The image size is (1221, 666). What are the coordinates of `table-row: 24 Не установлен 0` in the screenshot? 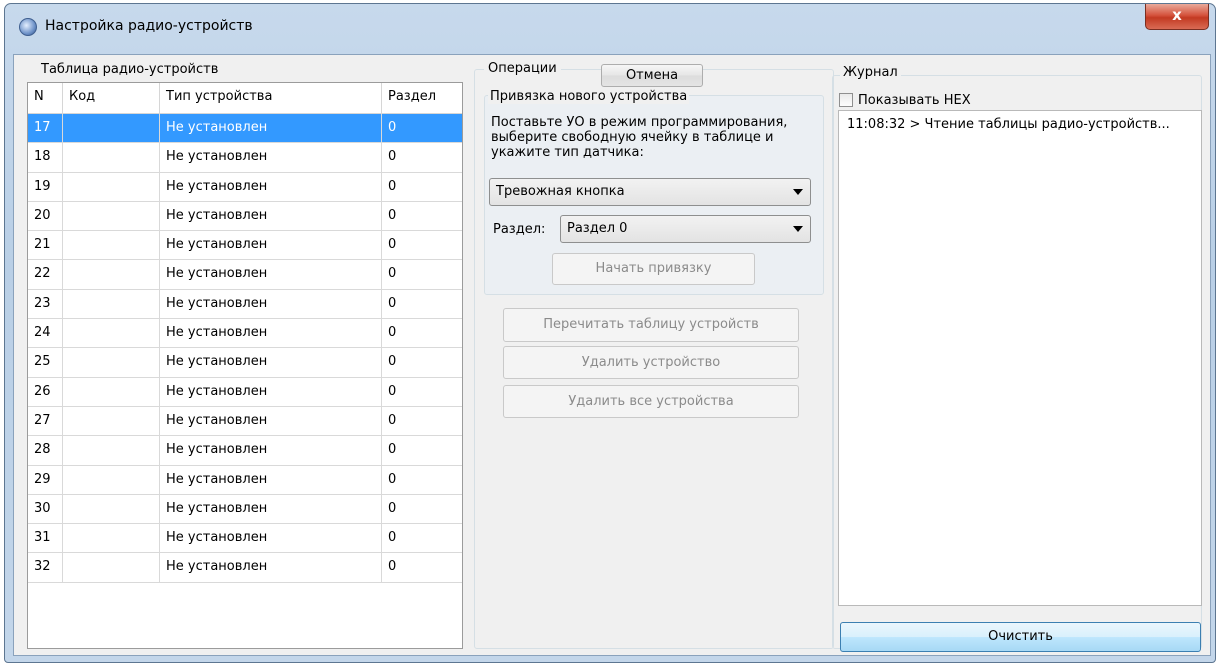 It's located at (245, 334).